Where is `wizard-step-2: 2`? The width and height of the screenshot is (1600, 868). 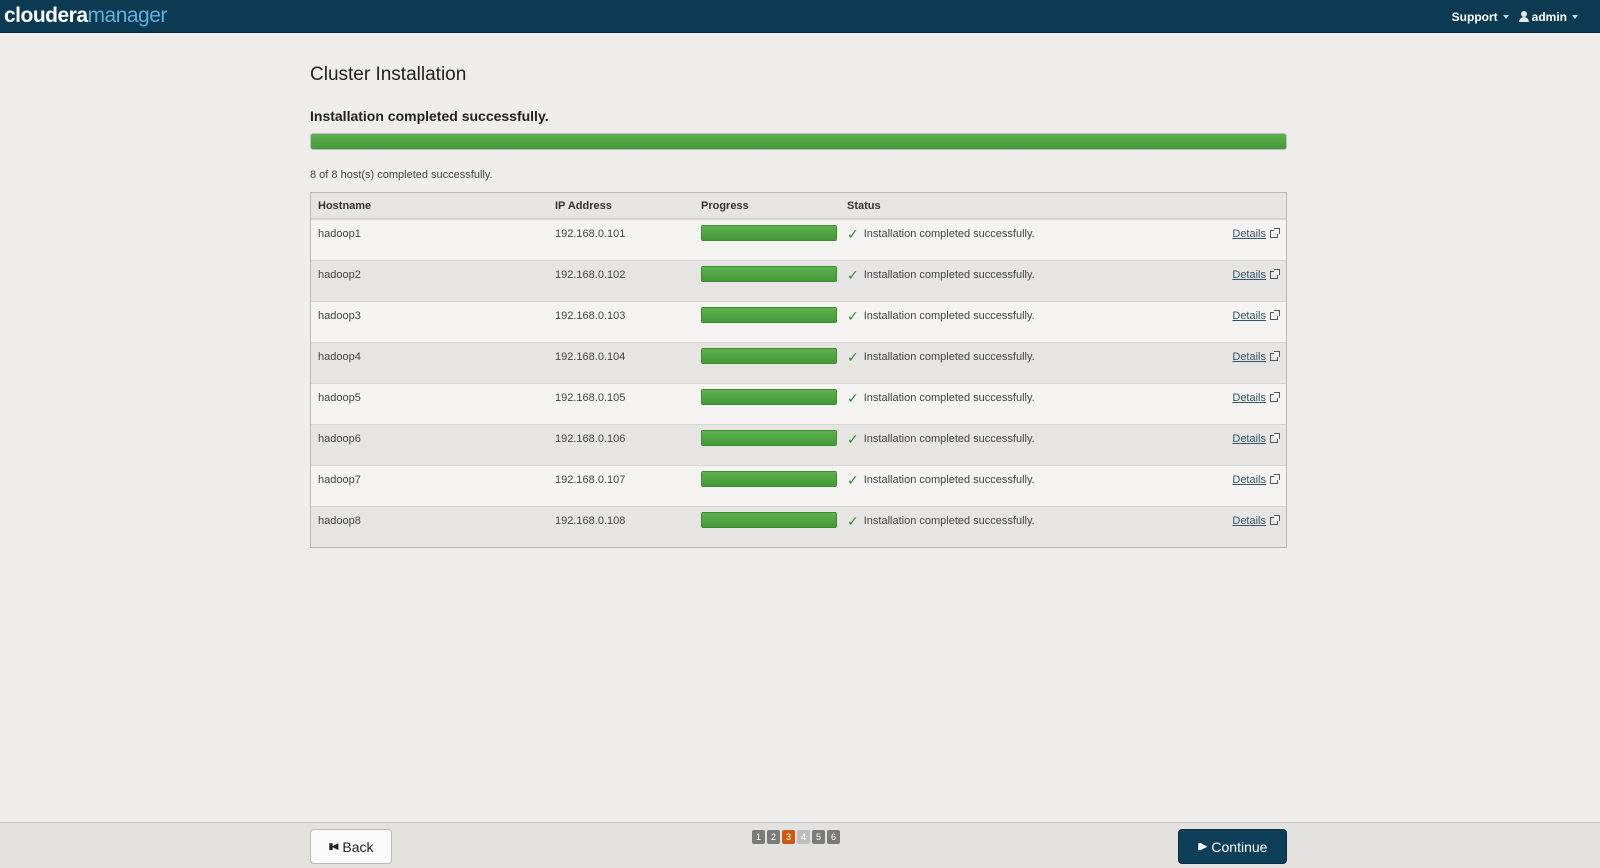
wizard-step-2: 2 is located at coordinates (773, 837).